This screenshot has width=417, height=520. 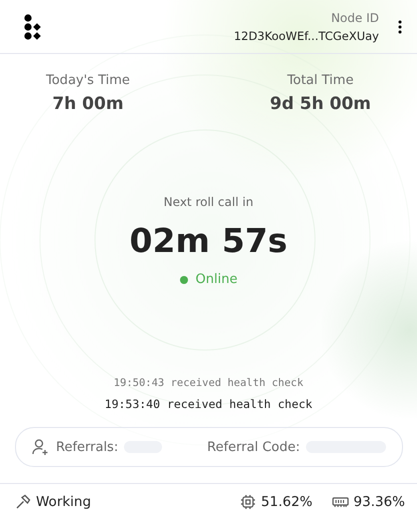 I want to click on node-id-label: Node ID, so click(x=355, y=17).